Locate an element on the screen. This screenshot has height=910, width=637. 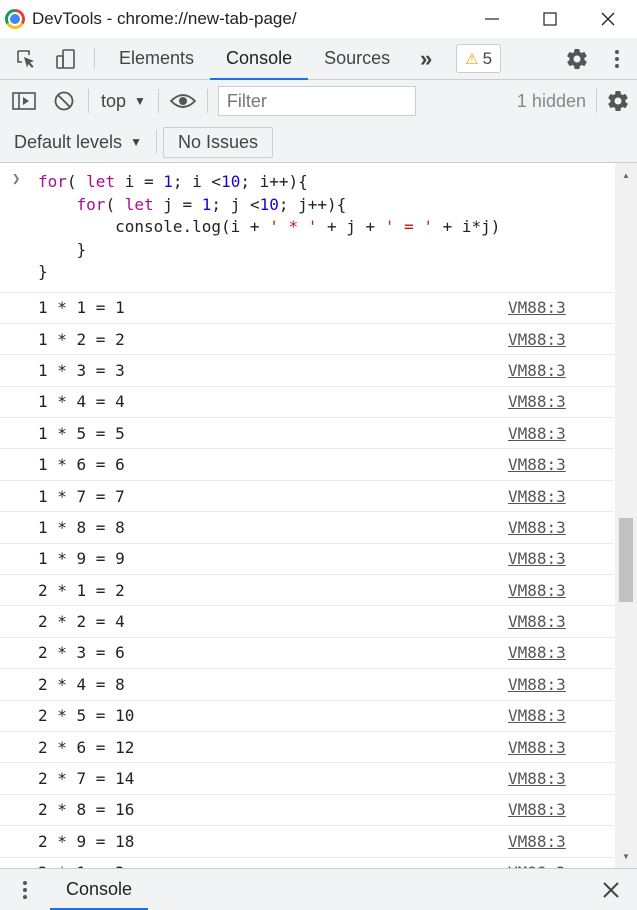
warning-icon: ⚠ is located at coordinates (472, 59).